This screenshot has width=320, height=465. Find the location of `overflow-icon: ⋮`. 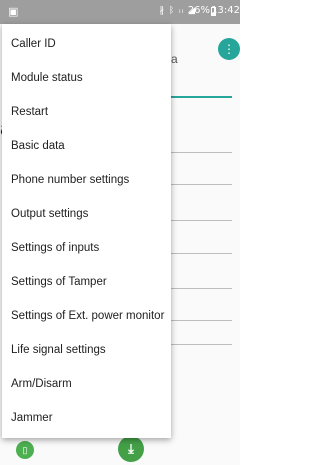

overflow-icon: ⋮ is located at coordinates (229, 49).